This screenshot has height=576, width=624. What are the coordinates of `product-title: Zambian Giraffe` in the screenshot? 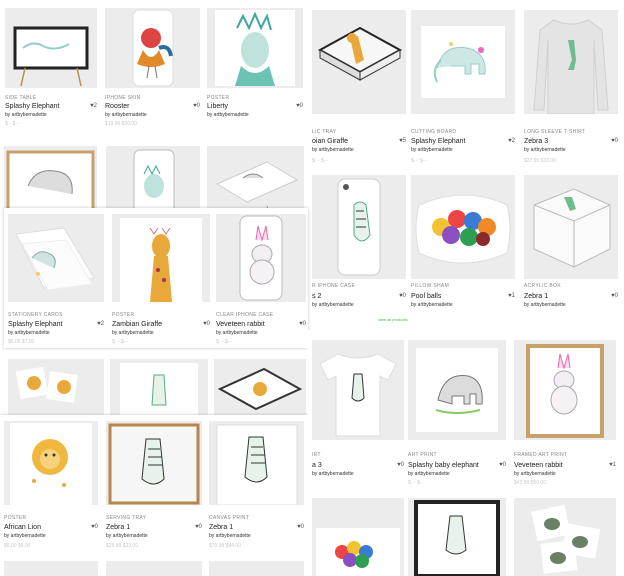 It's located at (137, 324).